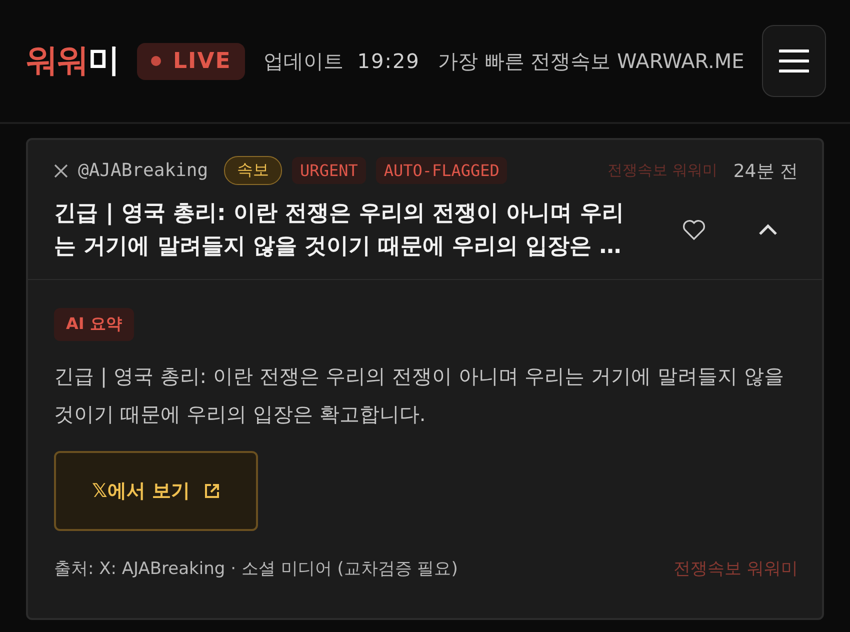 The width and height of the screenshot is (850, 632). Describe the element at coordinates (419, 395) in the screenshot. I see `summary-text: 긴급 | 영국 총리: 이란 전쟁은 우리의 전쟁이 아니며 우리는 거기에 말려들지 않을 것이기 때문에 우리의 입장은 확고합니다.` at that location.